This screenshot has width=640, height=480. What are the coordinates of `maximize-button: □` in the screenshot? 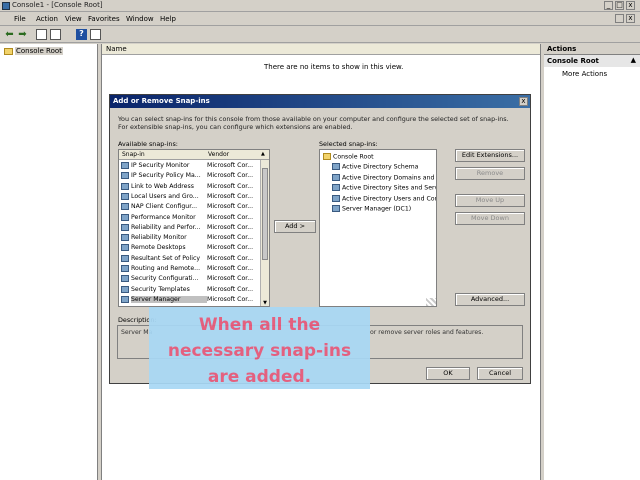 It's located at (619, 5).